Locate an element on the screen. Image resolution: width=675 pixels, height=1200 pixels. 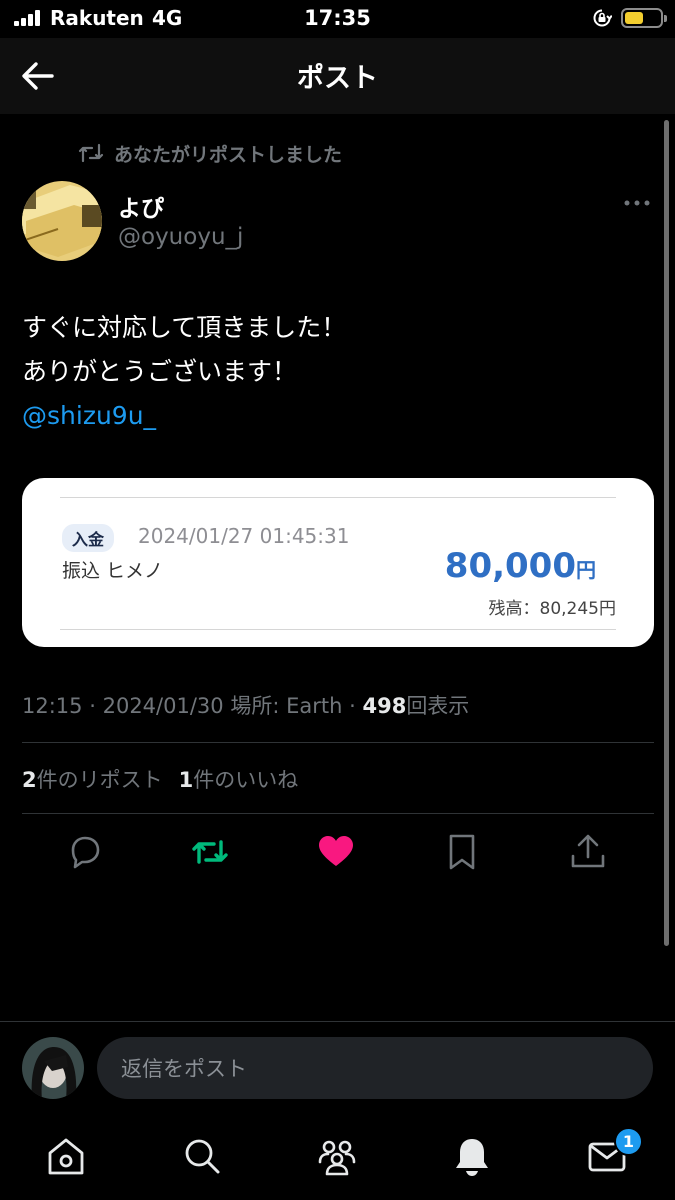
author-display-name: よぴ is located at coordinates (141, 206).